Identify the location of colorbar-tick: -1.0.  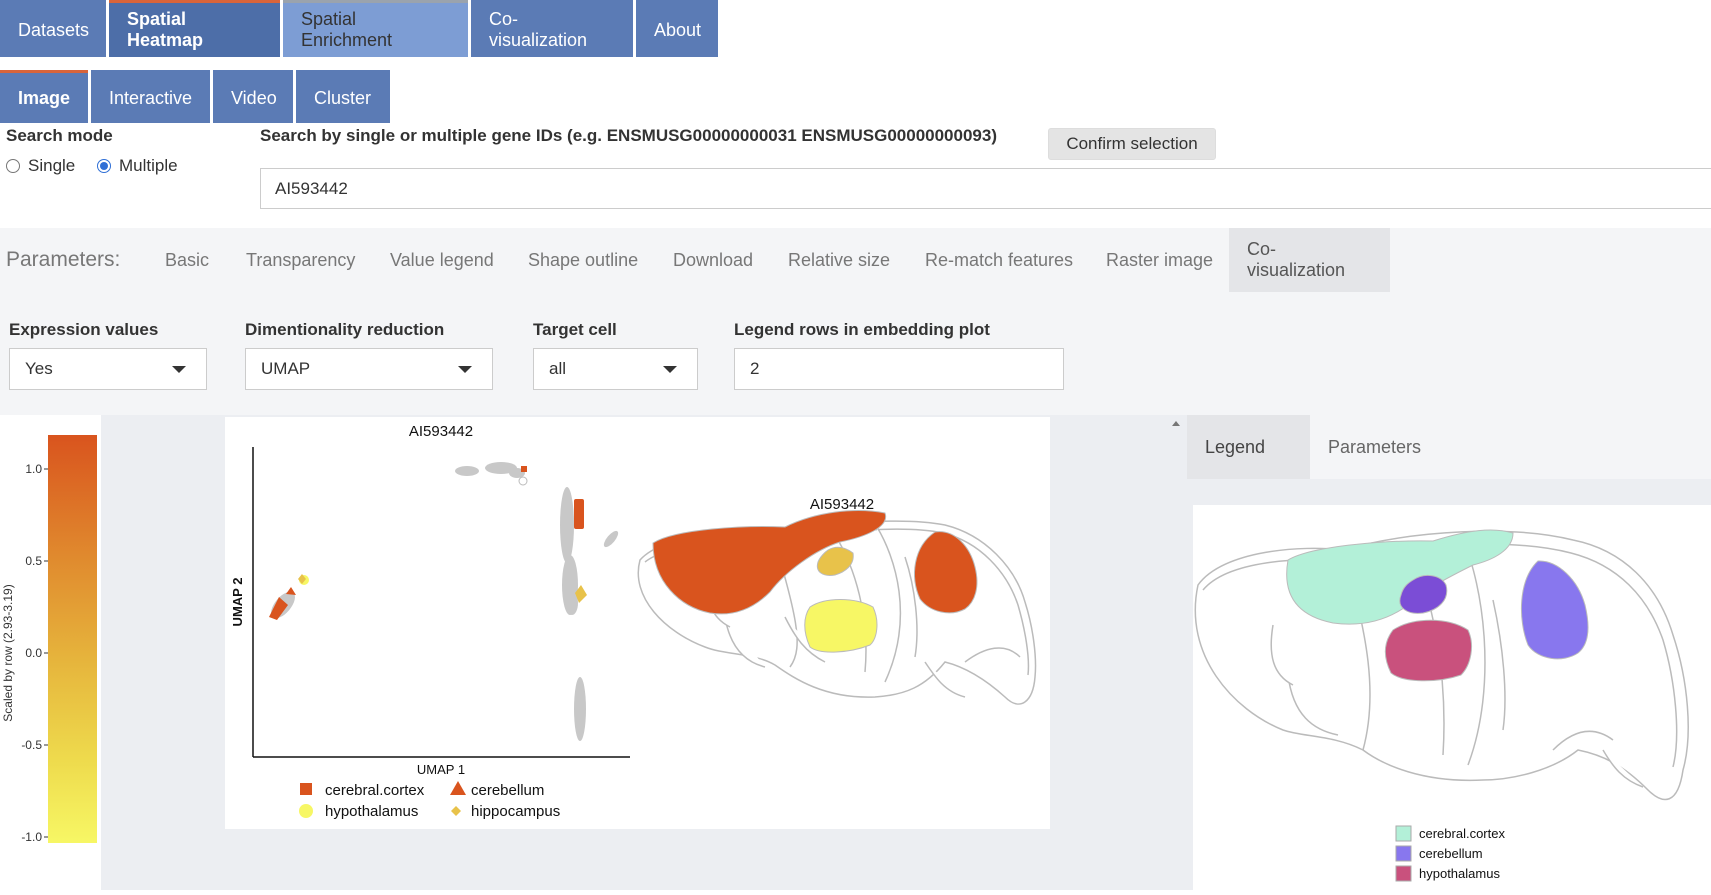
(31, 837).